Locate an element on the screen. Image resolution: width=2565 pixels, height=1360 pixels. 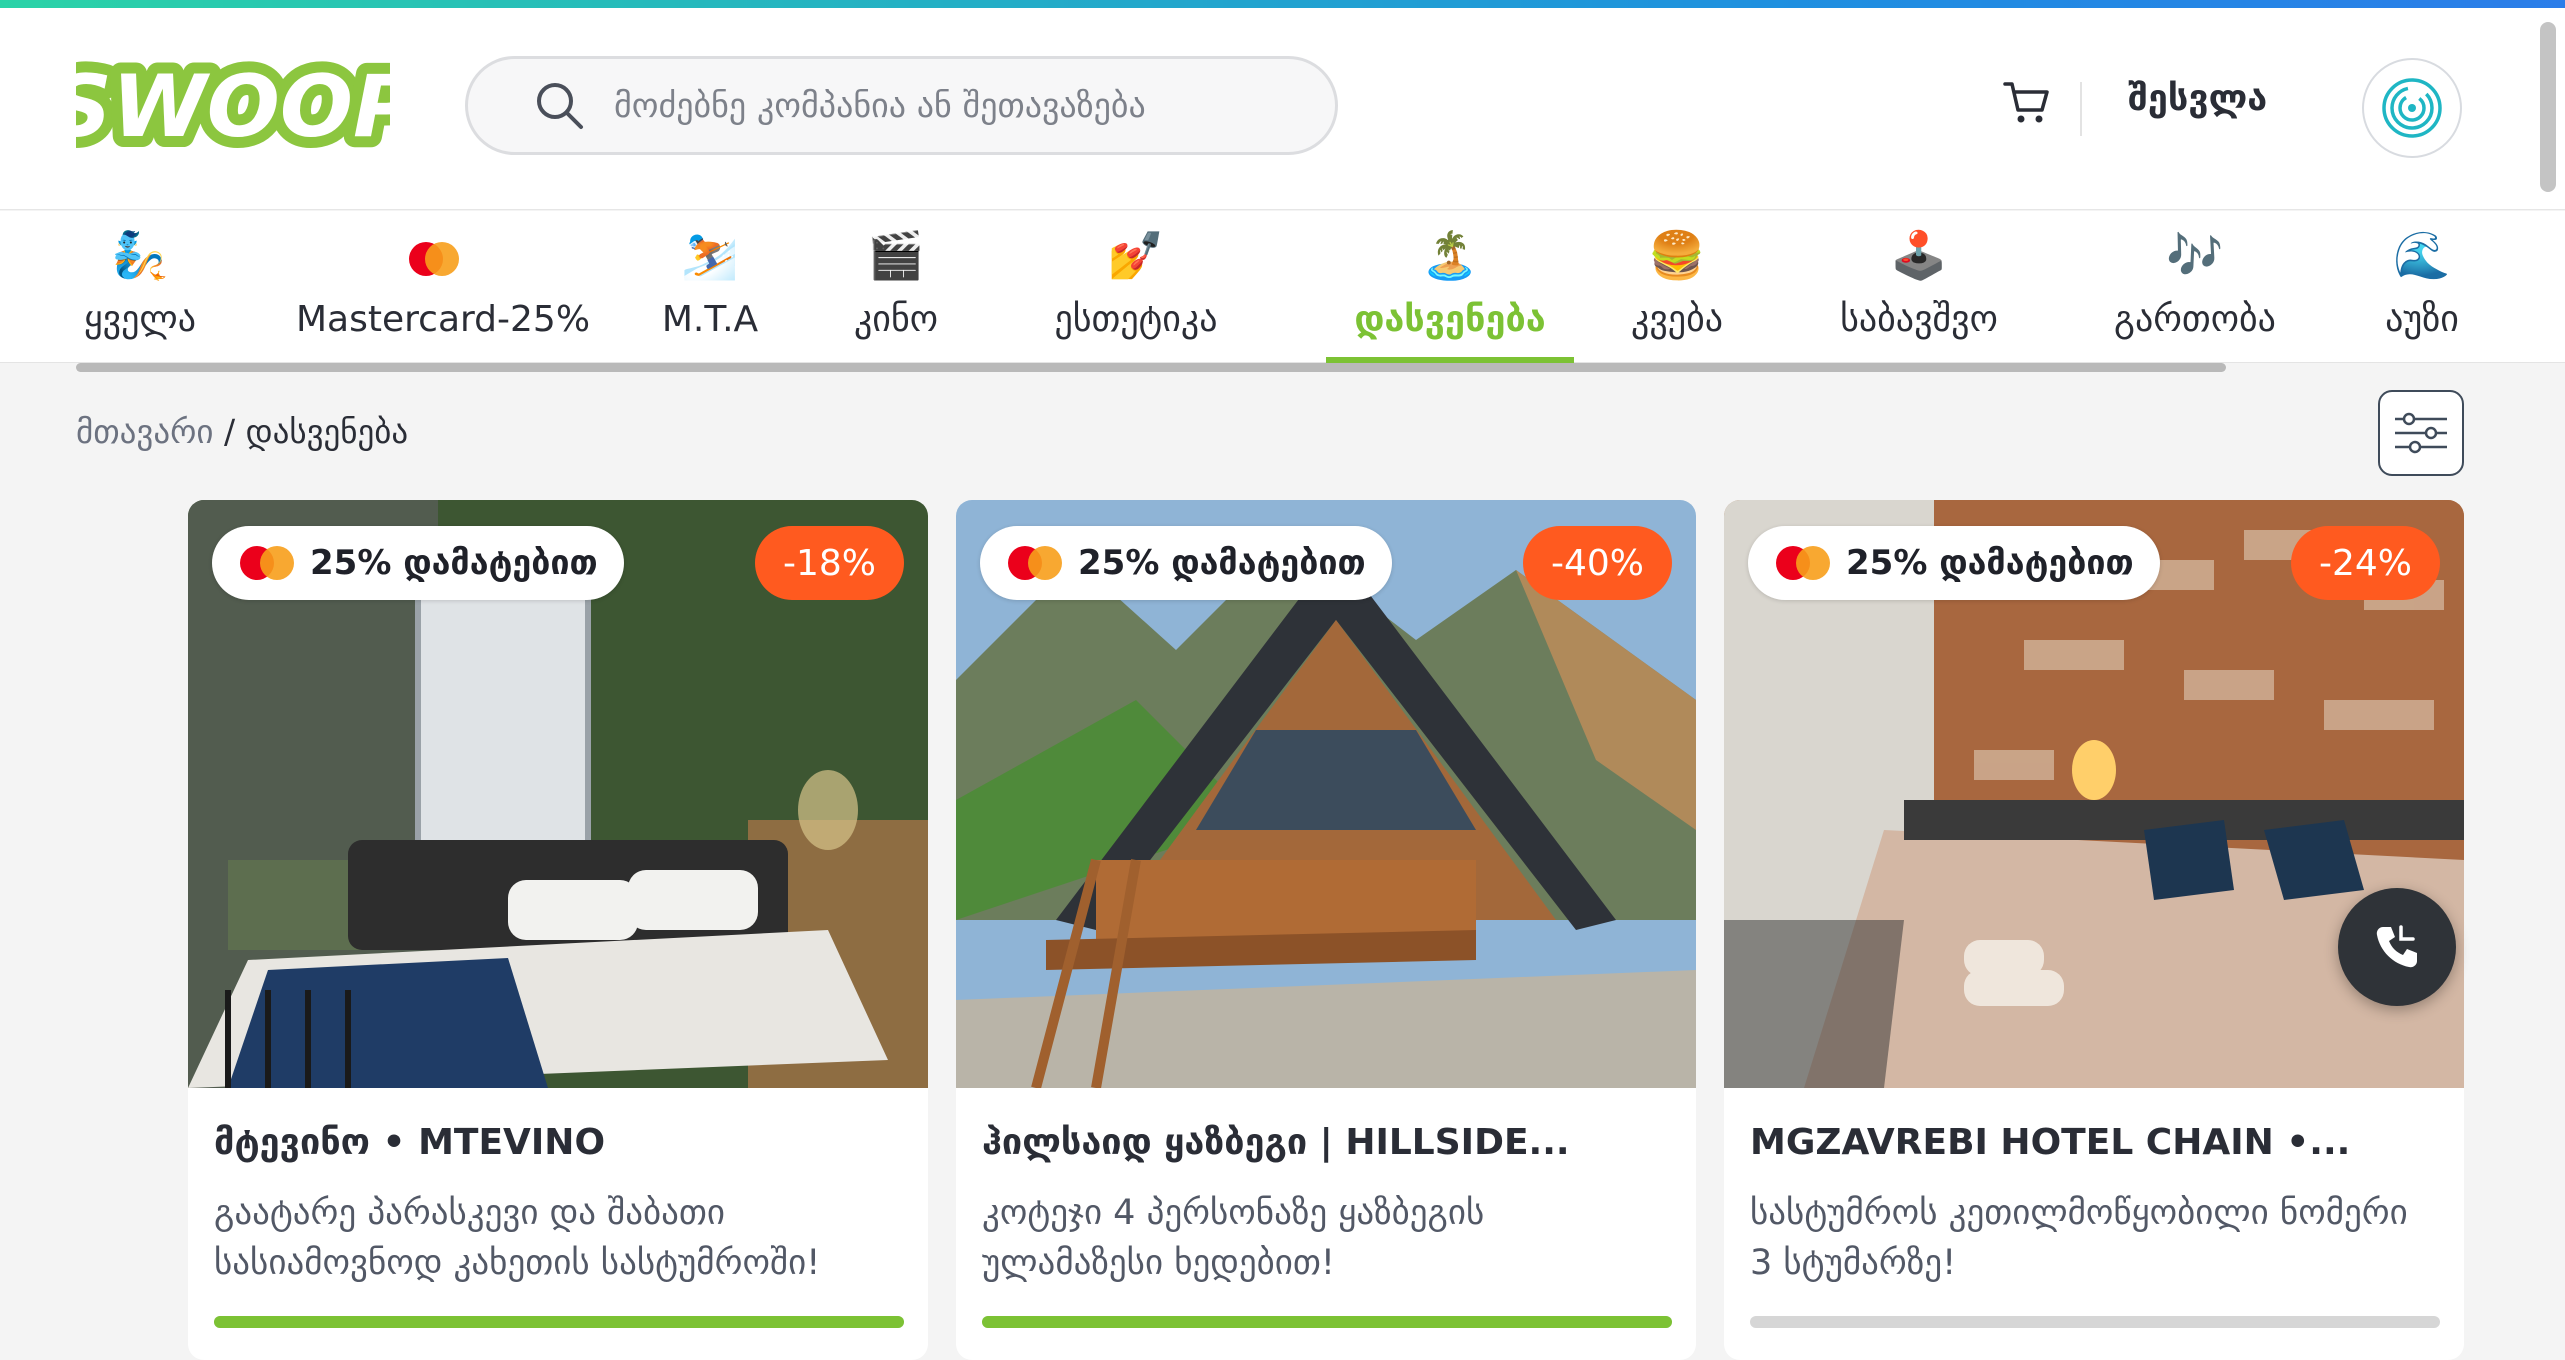
fingerprint-icon is located at coordinates (2412, 108).